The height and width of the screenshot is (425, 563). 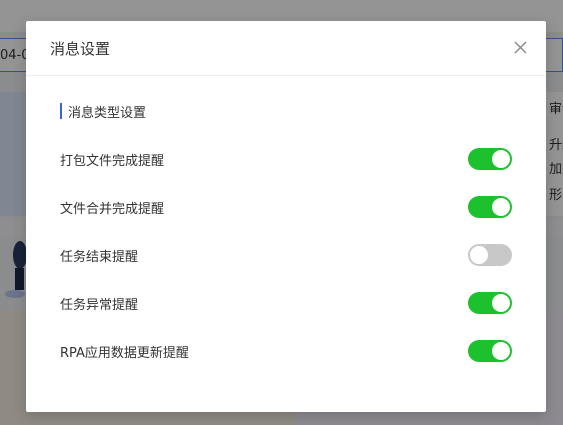 I want to click on section-header: 消息类型设置, so click(x=103, y=111).